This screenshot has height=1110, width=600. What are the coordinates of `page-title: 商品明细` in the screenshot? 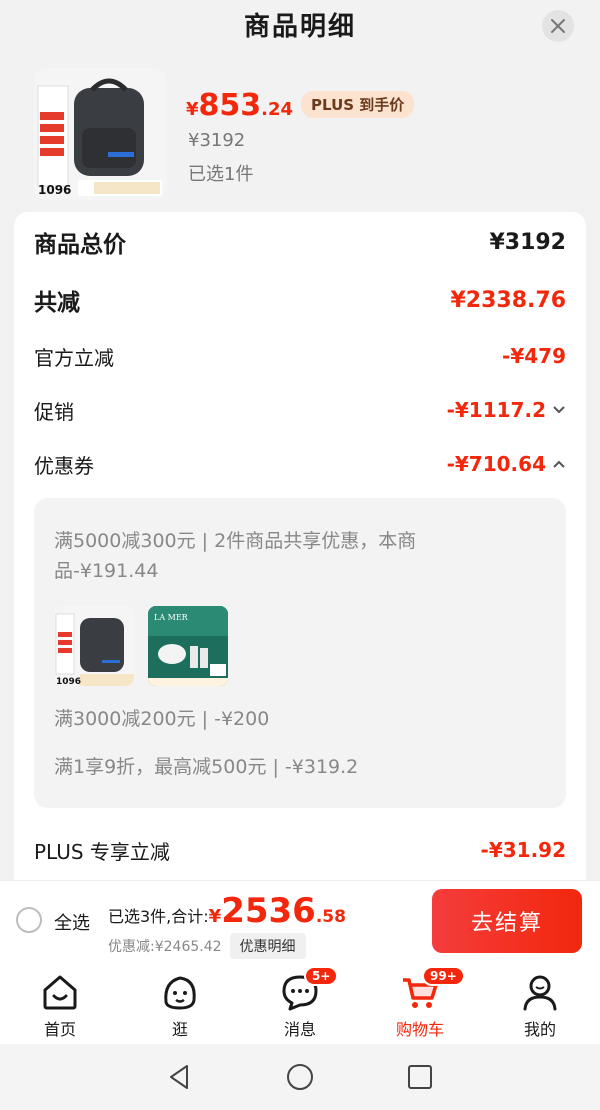 It's located at (299, 27).